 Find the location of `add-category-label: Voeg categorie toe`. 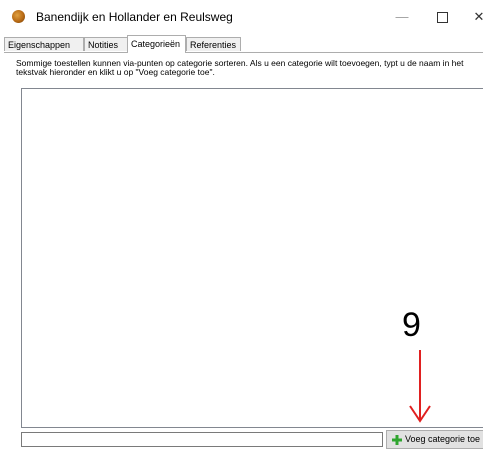

add-category-label: Voeg categorie toe is located at coordinates (443, 439).